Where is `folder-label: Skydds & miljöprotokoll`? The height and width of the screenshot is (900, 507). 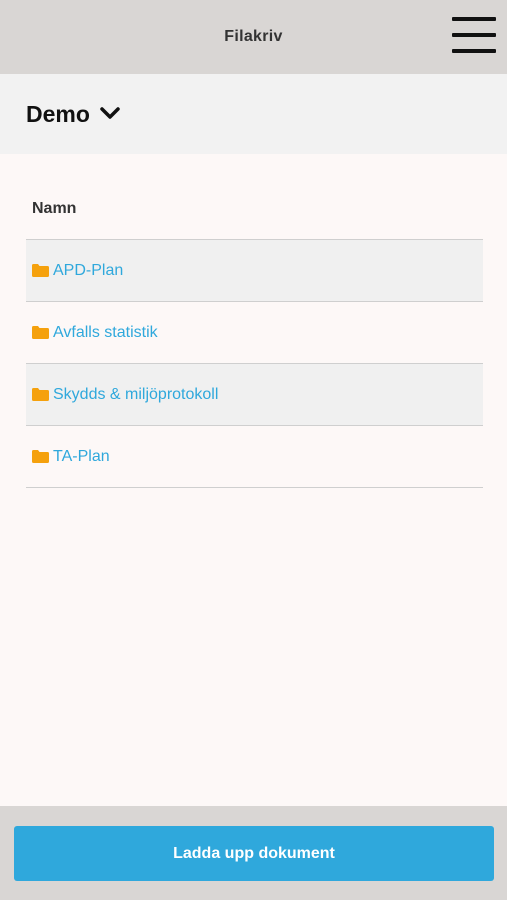
folder-label: Skydds & miljöprotokoll is located at coordinates (136, 394).